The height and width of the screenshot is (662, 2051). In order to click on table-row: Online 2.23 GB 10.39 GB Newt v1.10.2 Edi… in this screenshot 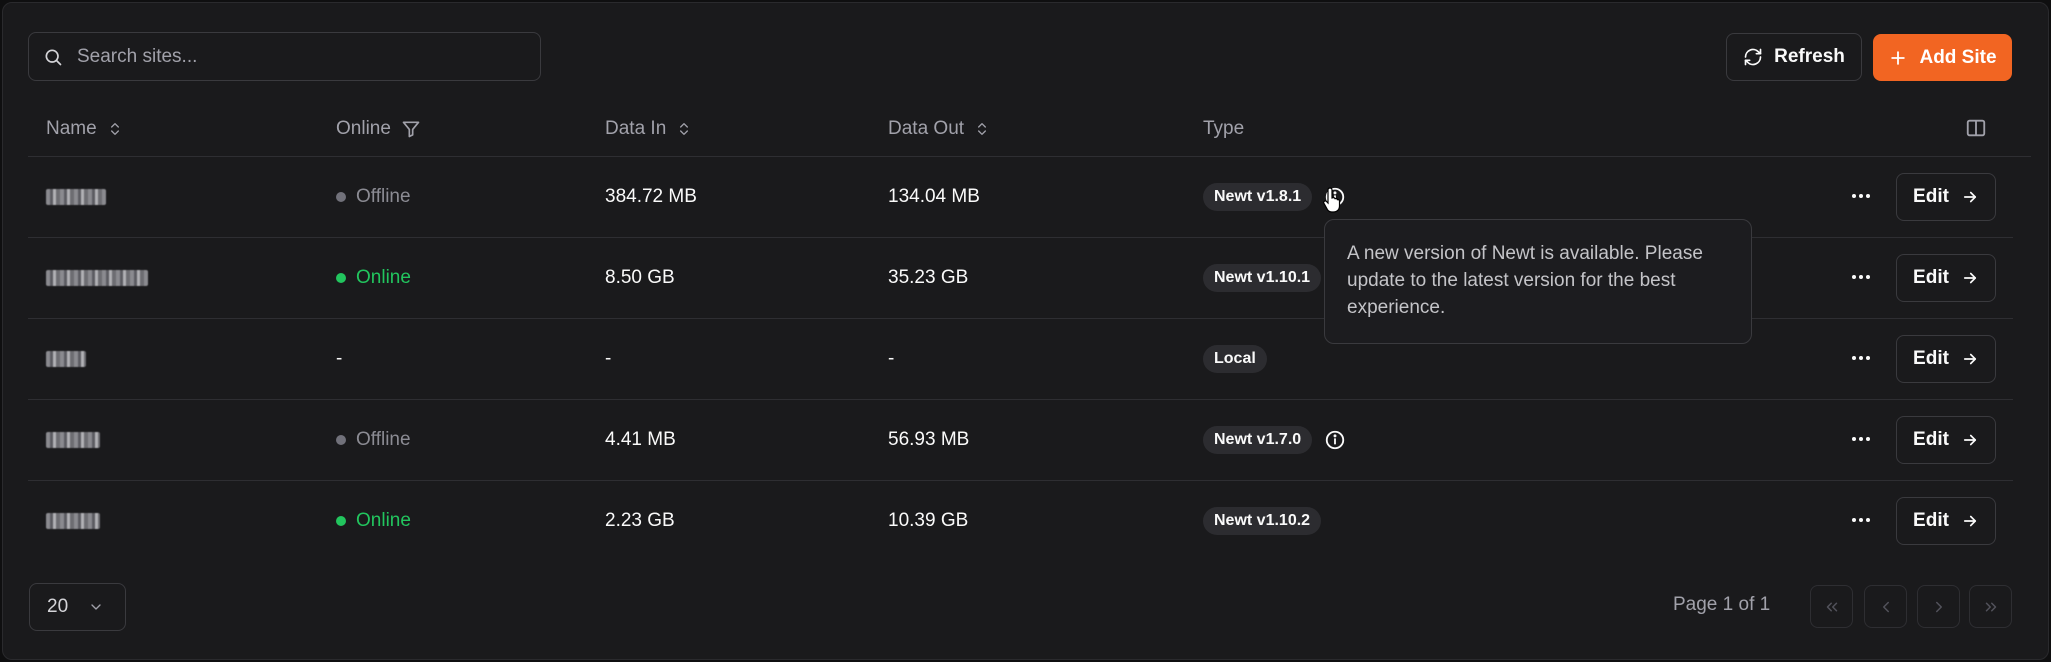, I will do `click(1020, 521)`.